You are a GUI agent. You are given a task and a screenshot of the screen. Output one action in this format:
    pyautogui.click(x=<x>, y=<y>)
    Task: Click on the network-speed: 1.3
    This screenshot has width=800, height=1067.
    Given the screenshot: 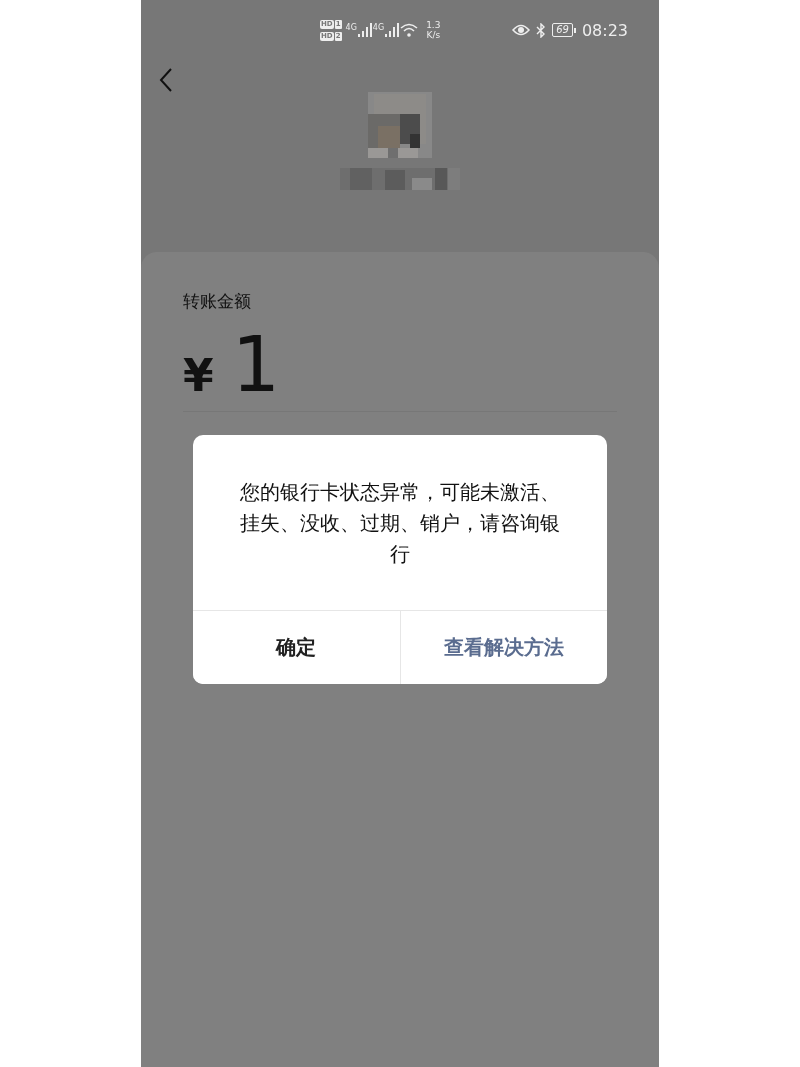 What is the action you would take?
    pyautogui.click(x=433, y=25)
    